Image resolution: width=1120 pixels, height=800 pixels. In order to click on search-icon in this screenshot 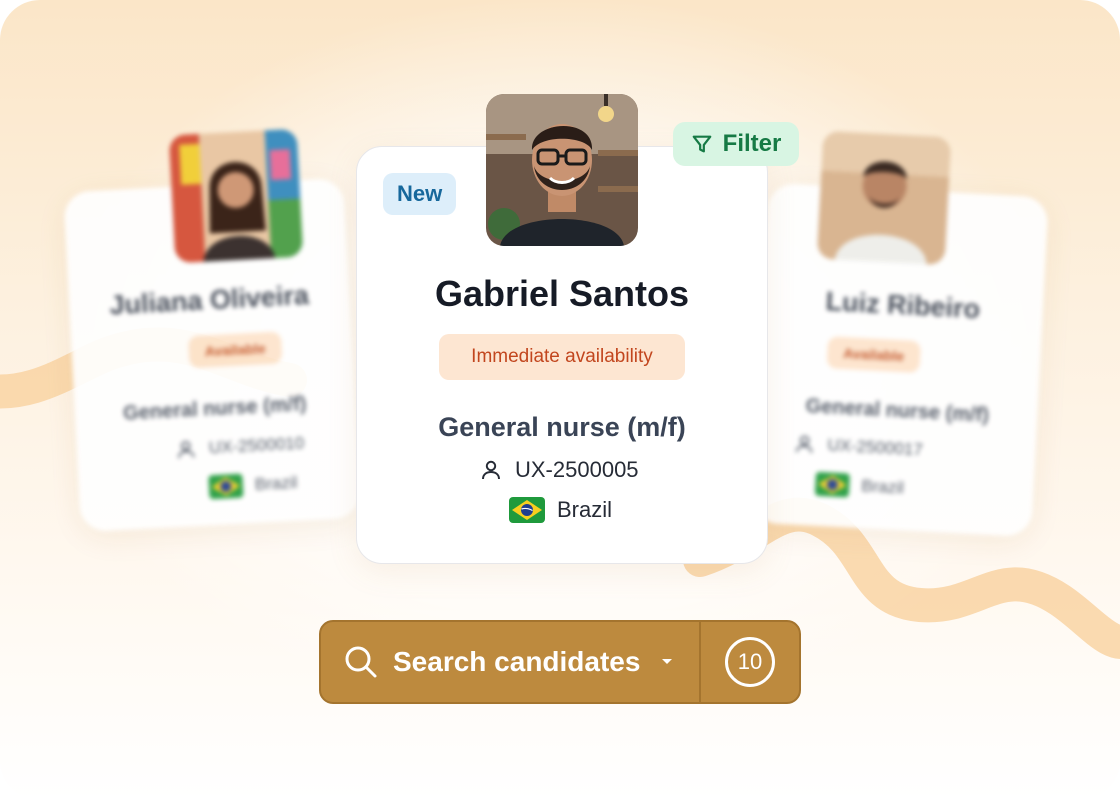, I will do `click(361, 662)`.